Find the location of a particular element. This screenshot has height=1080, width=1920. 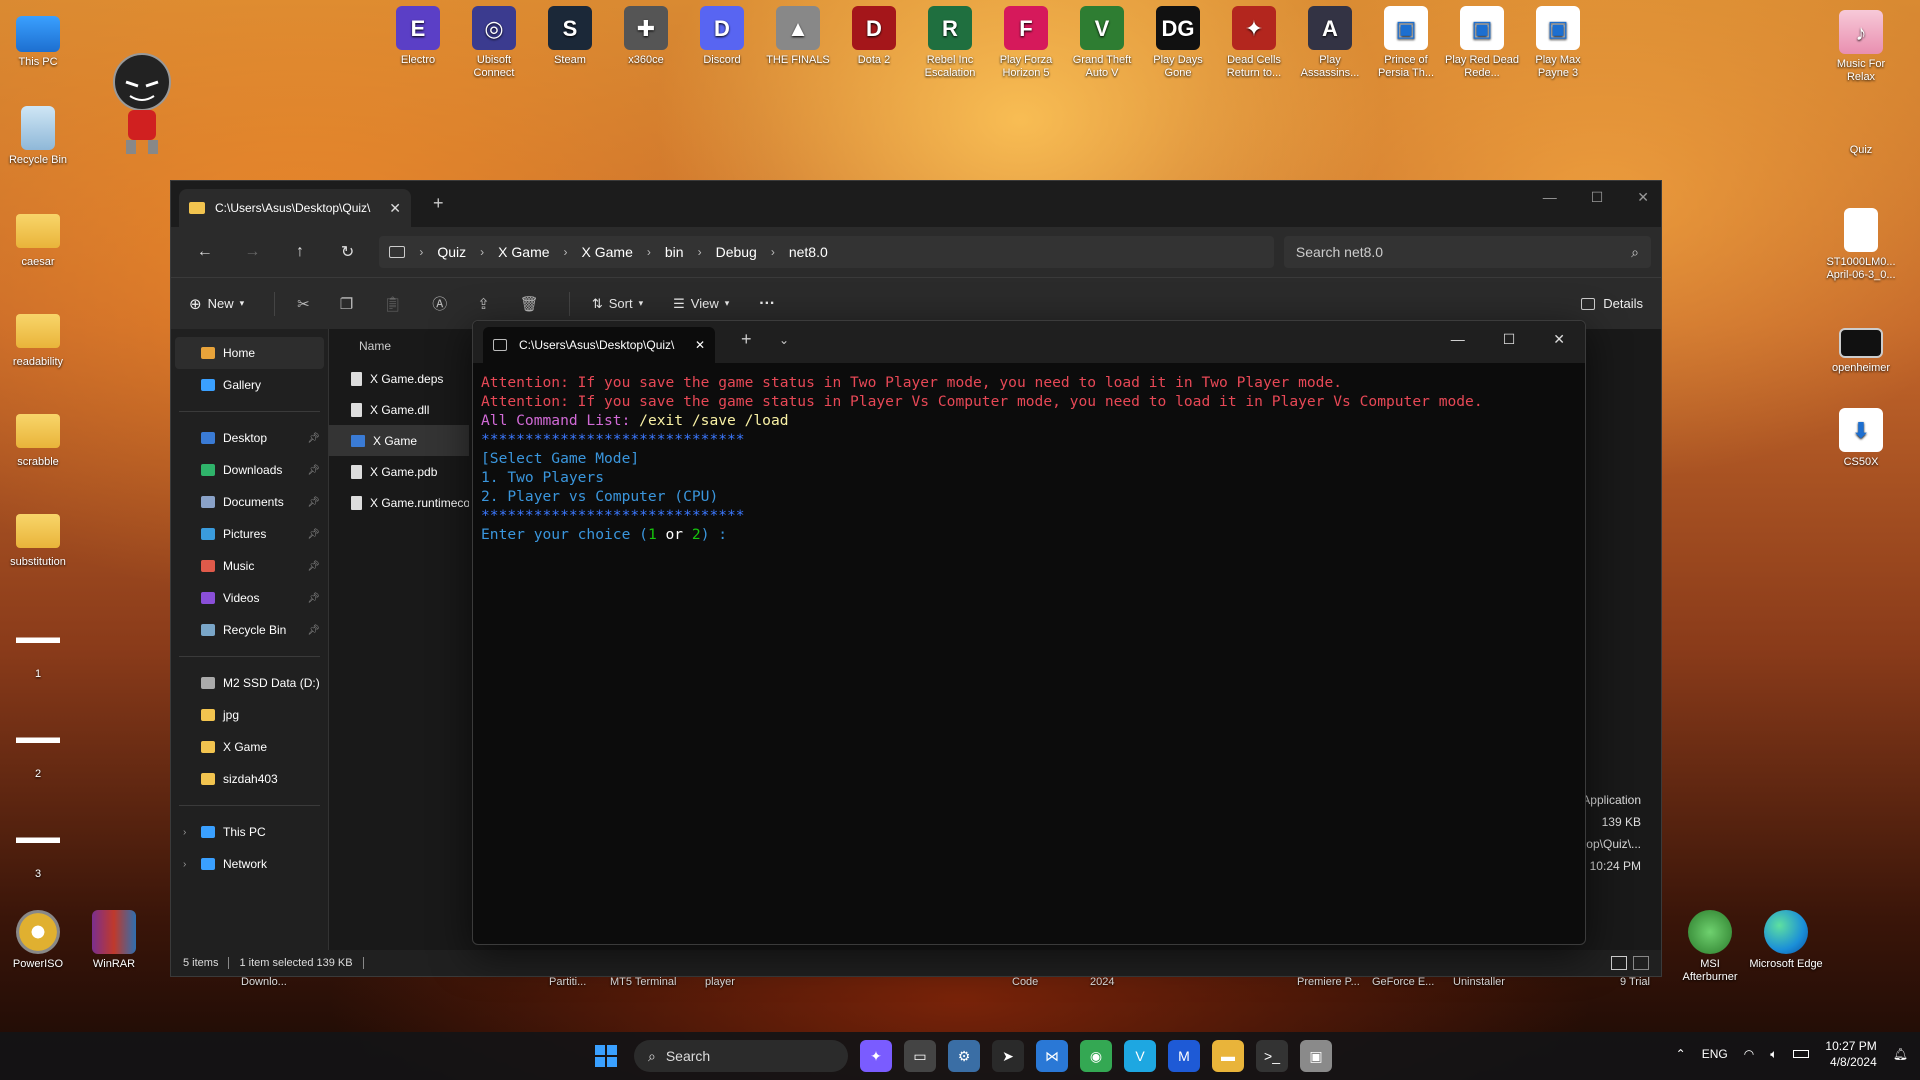

desktop-icon-poweriso: PowerISO is located at coordinates (38, 940).